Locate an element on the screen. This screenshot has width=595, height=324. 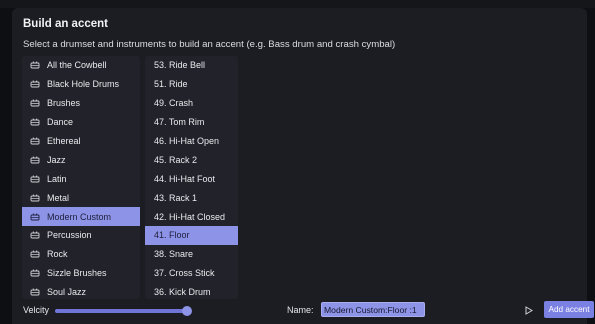
instrument-item: 37. Cross Stick is located at coordinates (191, 273).